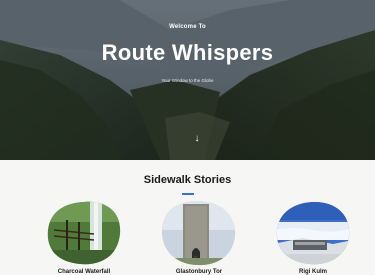 The width and height of the screenshot is (375, 275). I want to click on card-title: Charcoal Waterfall, so click(84, 272).